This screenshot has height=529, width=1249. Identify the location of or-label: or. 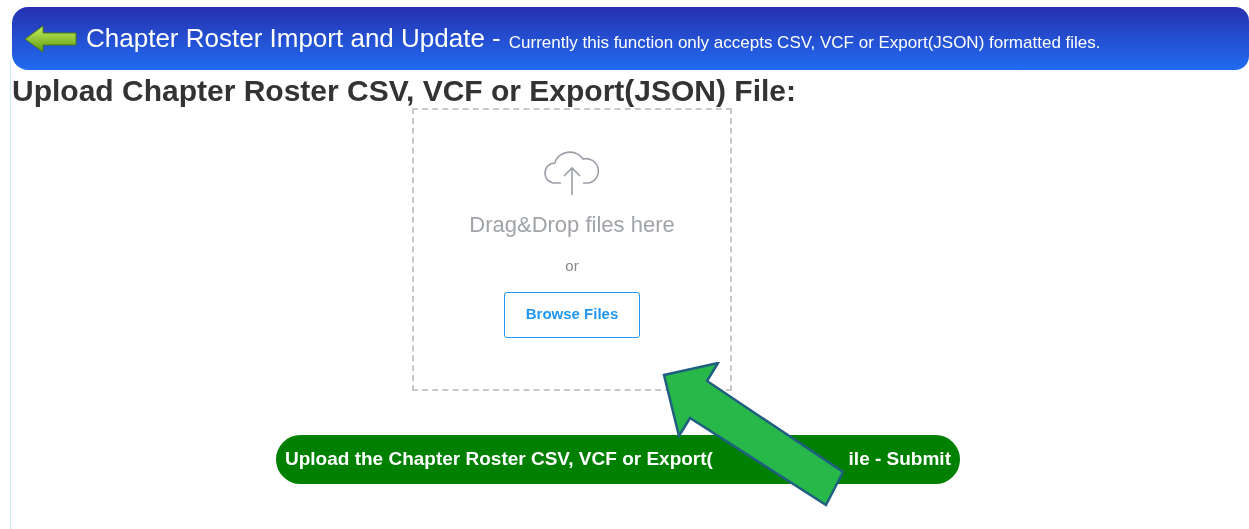
(572, 266).